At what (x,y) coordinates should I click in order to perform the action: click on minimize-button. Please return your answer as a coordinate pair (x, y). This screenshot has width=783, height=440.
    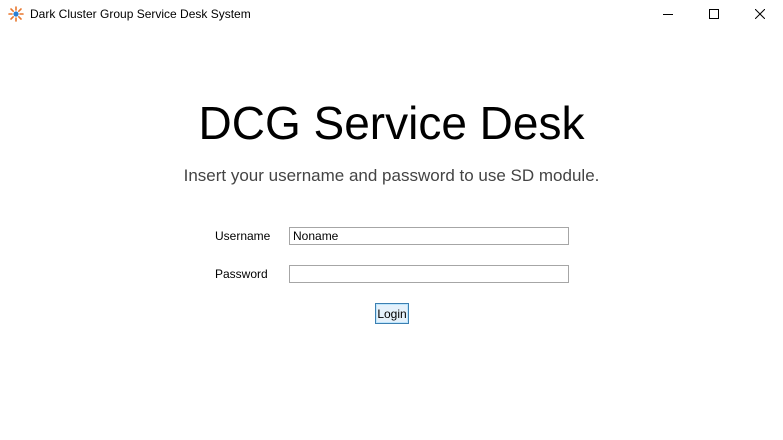
    Looking at the image, I should click on (668, 14).